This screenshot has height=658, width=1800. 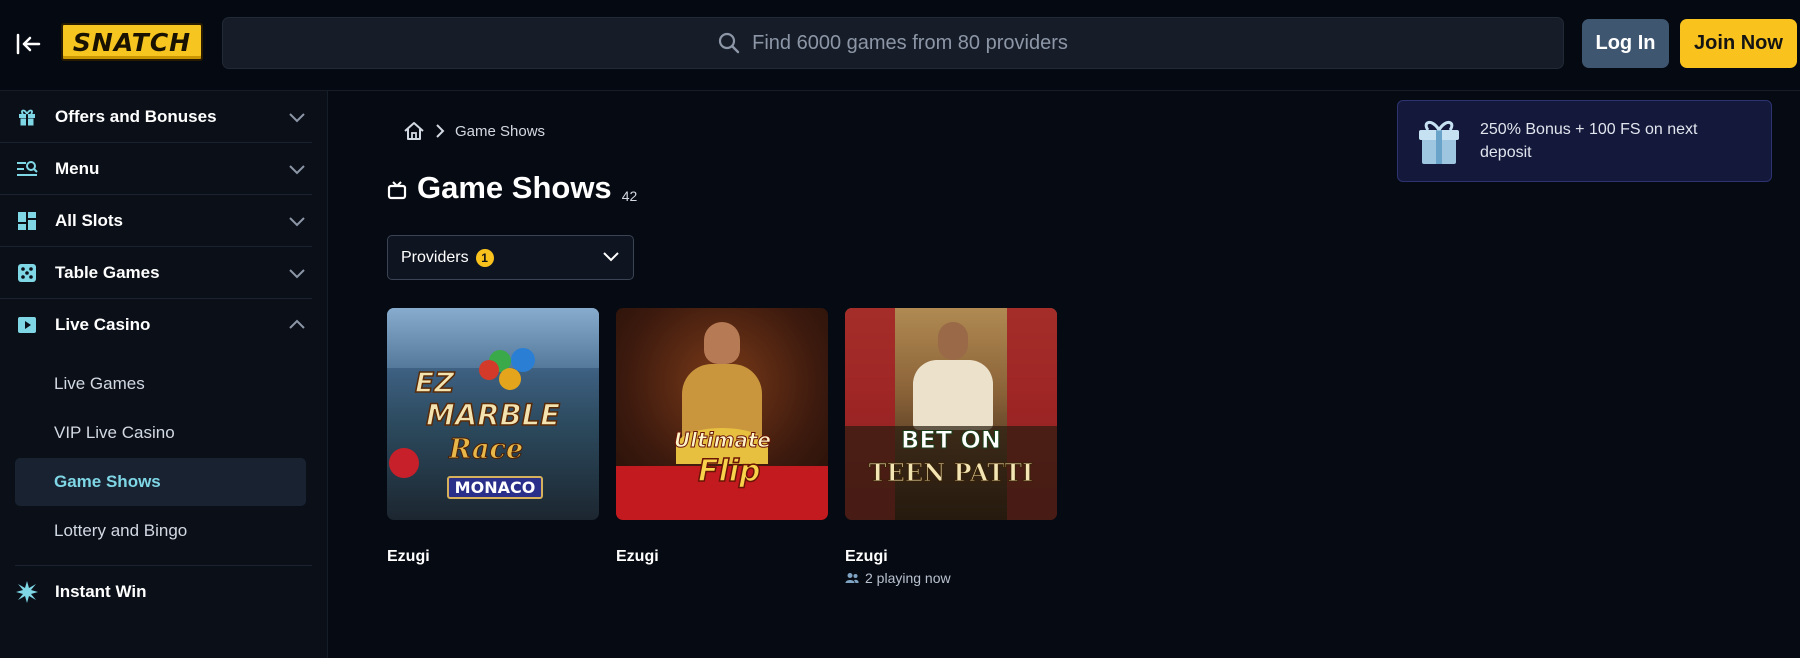 What do you see at coordinates (27, 117) in the screenshot?
I see `gift-icon` at bounding box center [27, 117].